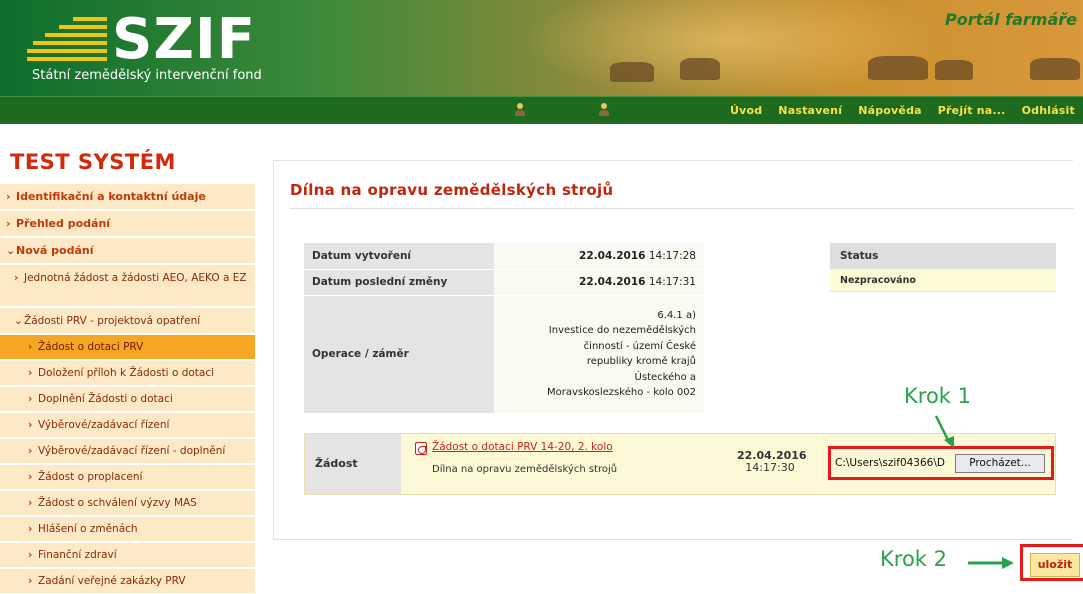  I want to click on file-path-input: C:\Users\szif04366\D, so click(896, 463).